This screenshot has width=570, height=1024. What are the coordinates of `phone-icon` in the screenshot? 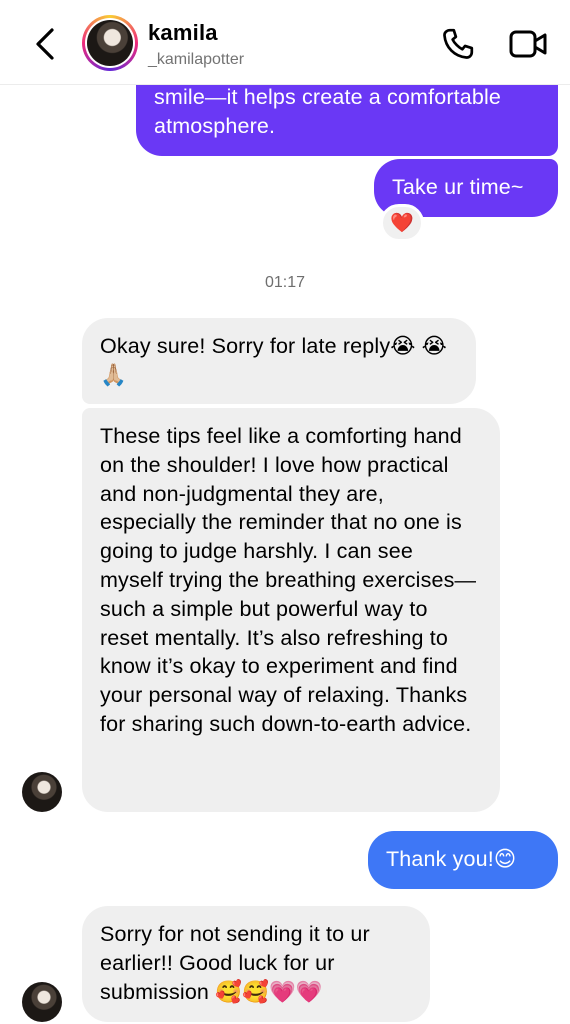 It's located at (458, 43).